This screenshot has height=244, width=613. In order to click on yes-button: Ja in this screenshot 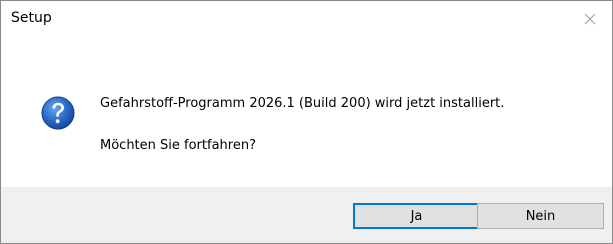, I will do `click(416, 216)`.